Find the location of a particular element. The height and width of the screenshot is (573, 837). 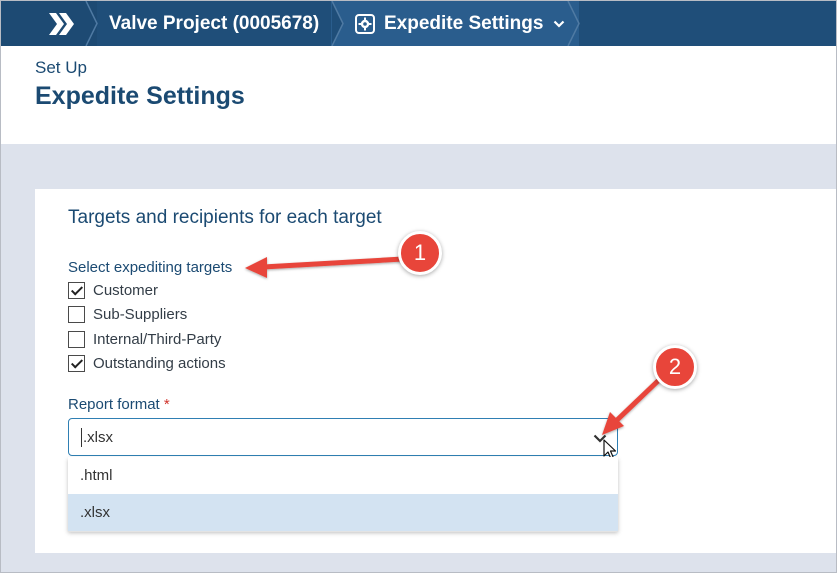

annotation-badge-1: 1 is located at coordinates (420, 253).